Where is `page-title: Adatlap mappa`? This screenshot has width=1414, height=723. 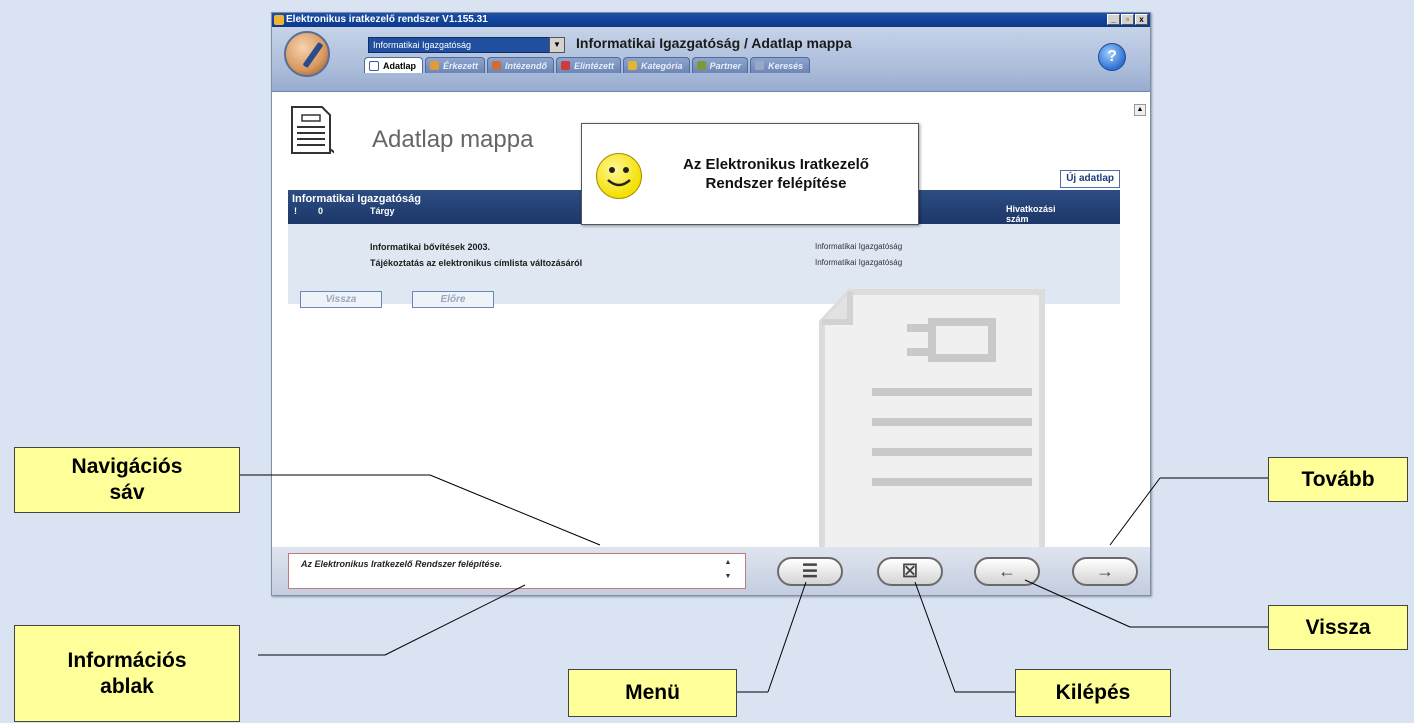 page-title: Adatlap mappa is located at coordinates (453, 139).